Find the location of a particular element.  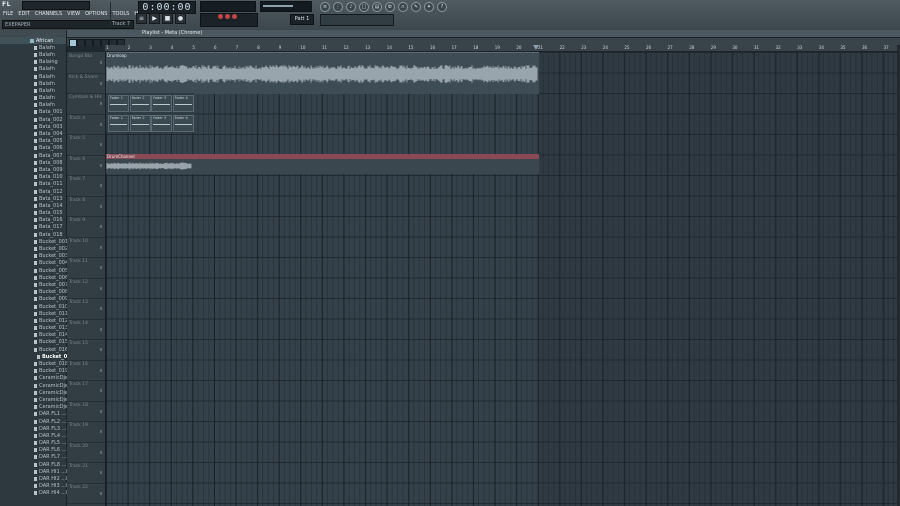

menu-channels: CHANNELS is located at coordinates (48, 14).